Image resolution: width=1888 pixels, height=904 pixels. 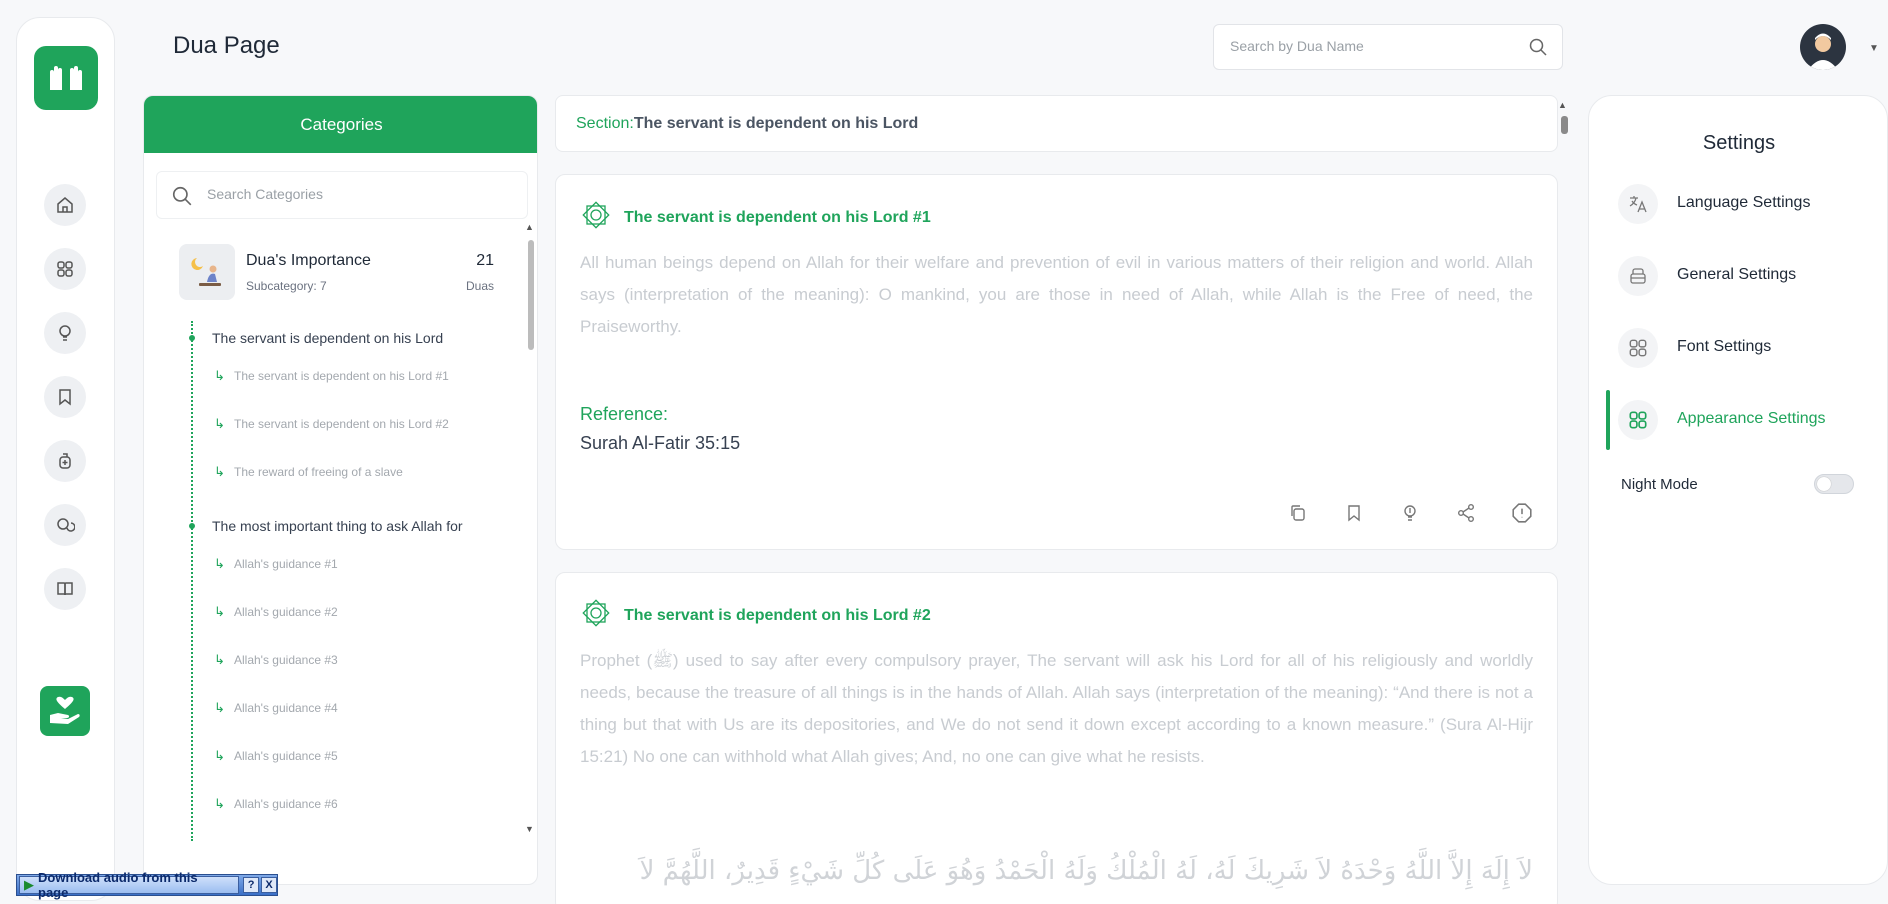 I want to click on left-nav-rail, so click(x=65, y=459).